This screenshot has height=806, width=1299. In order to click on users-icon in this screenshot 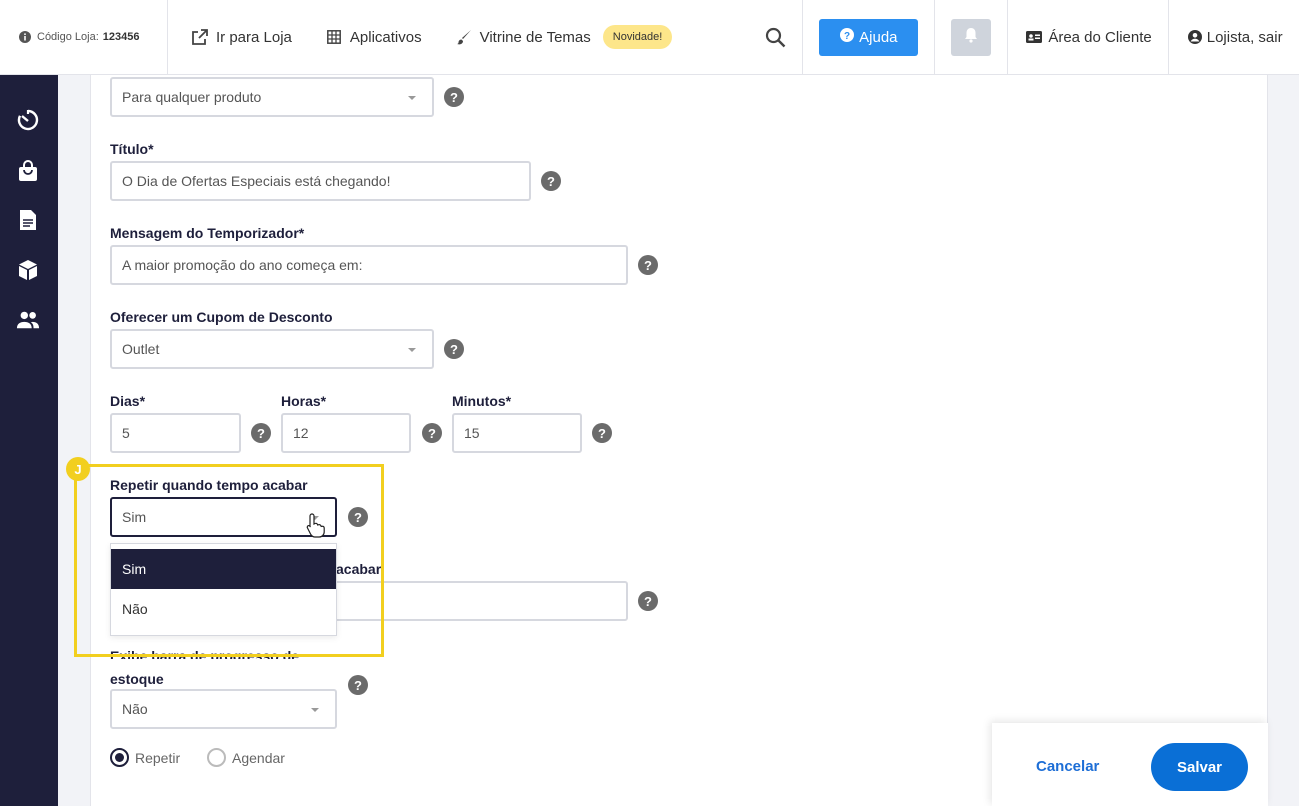, I will do `click(28, 320)`.